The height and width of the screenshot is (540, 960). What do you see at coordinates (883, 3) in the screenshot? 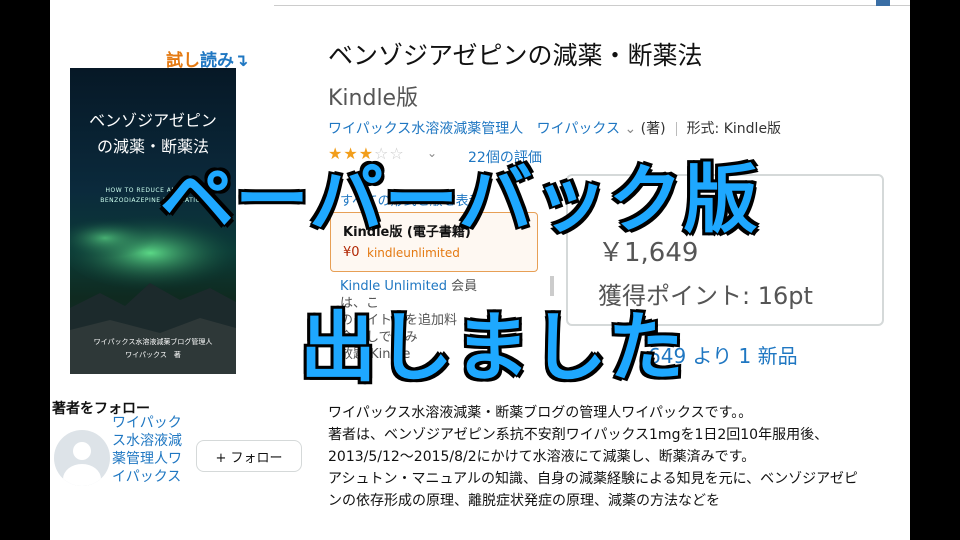
I see `top-corner-tab` at bounding box center [883, 3].